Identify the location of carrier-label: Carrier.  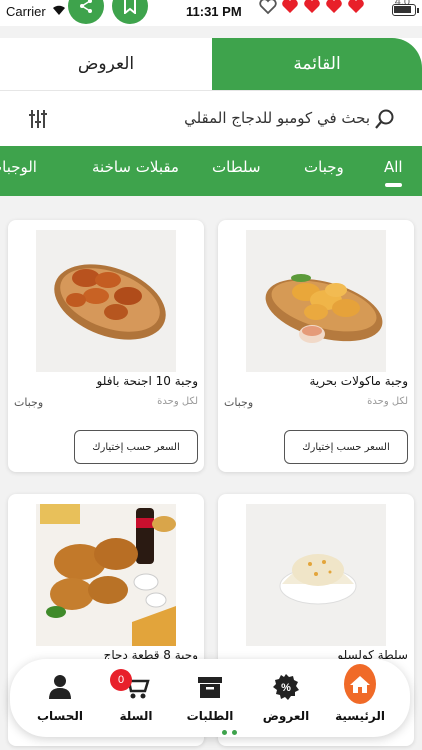
(26, 11).